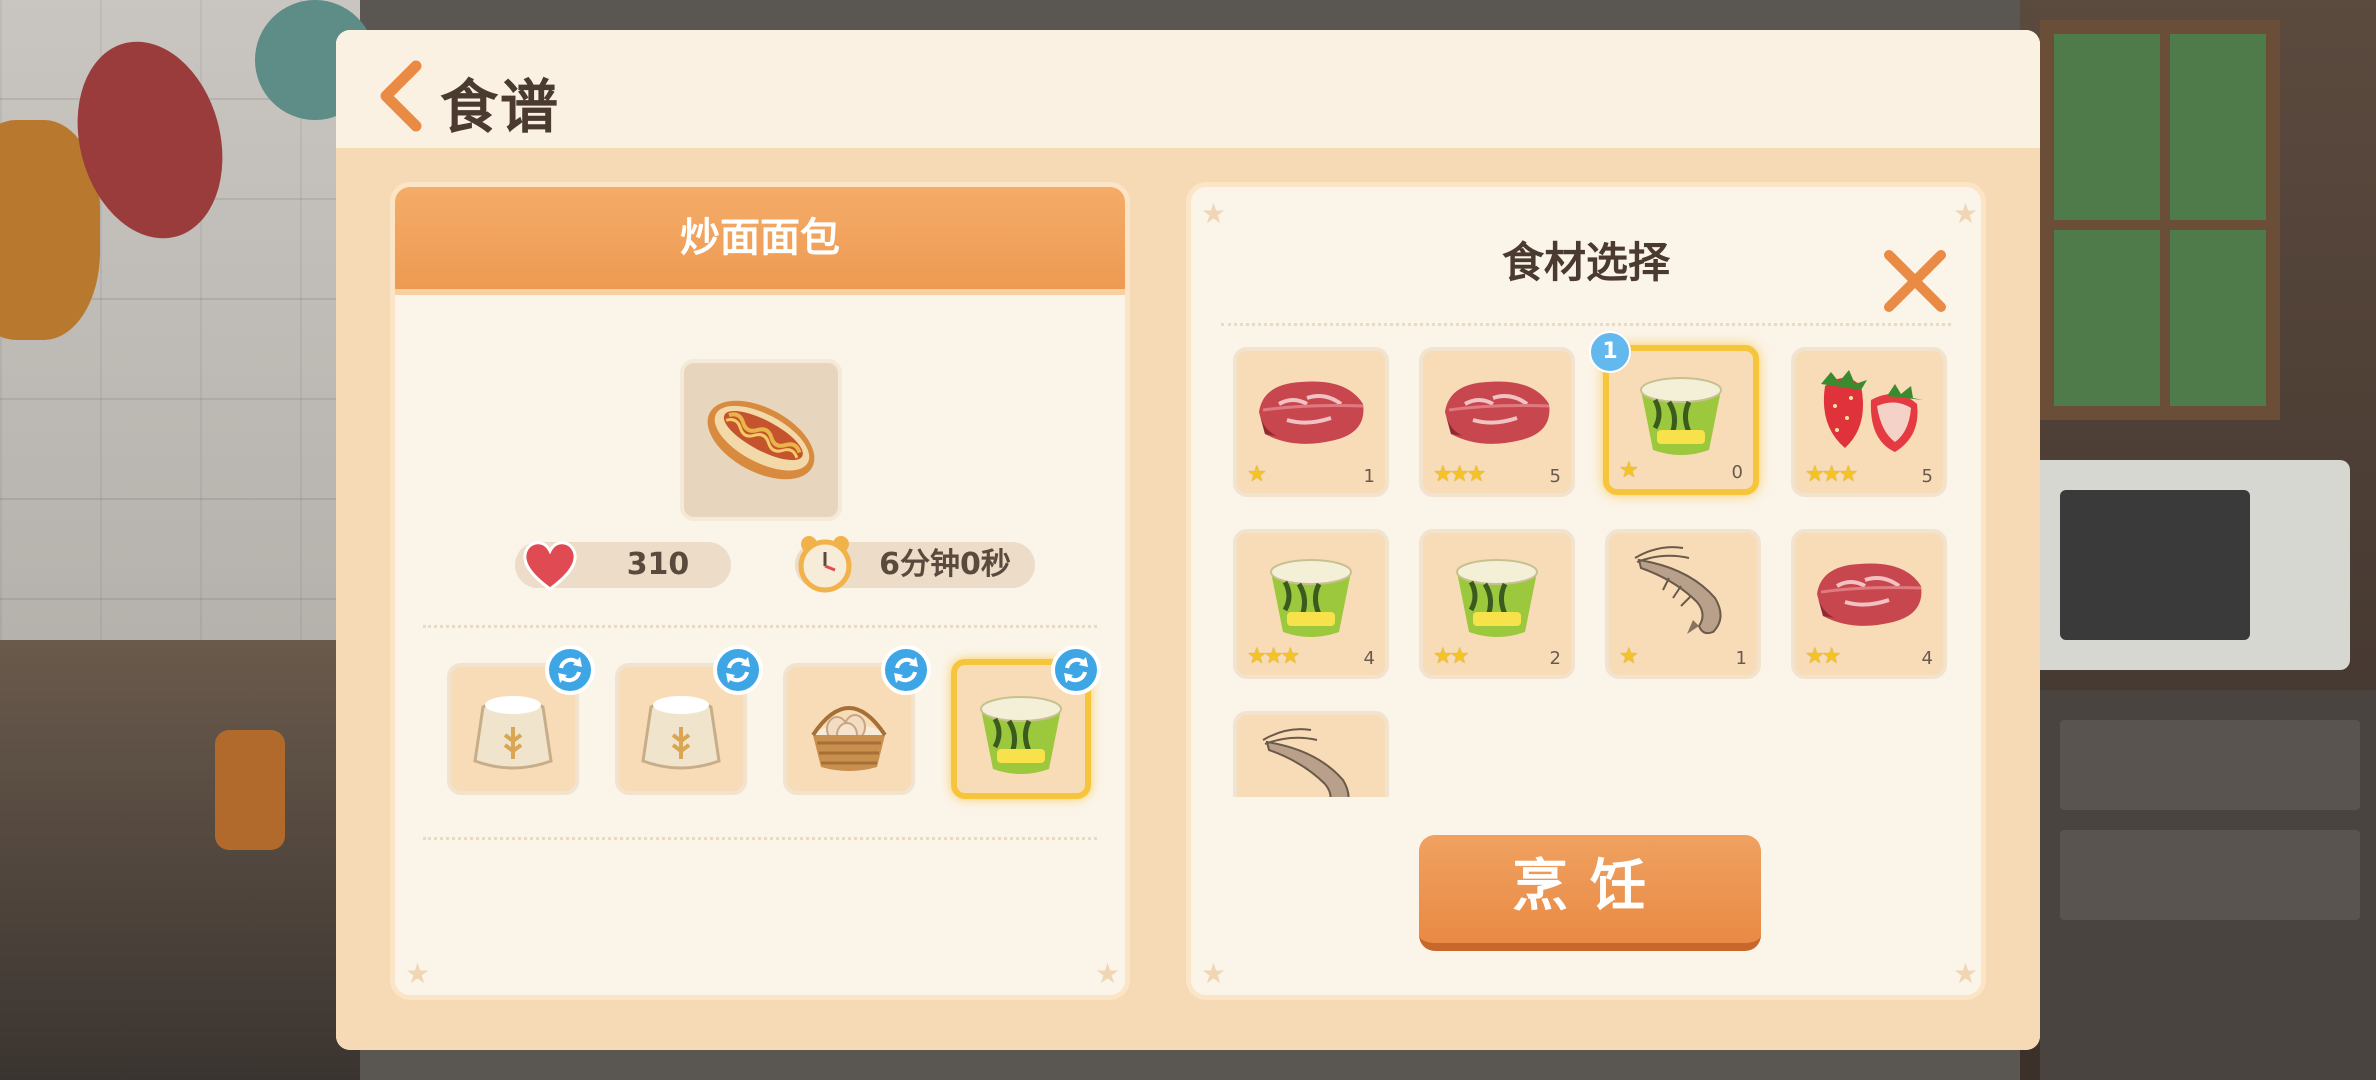 The height and width of the screenshot is (1080, 2376). I want to click on egg-basket-icon, so click(849, 738).